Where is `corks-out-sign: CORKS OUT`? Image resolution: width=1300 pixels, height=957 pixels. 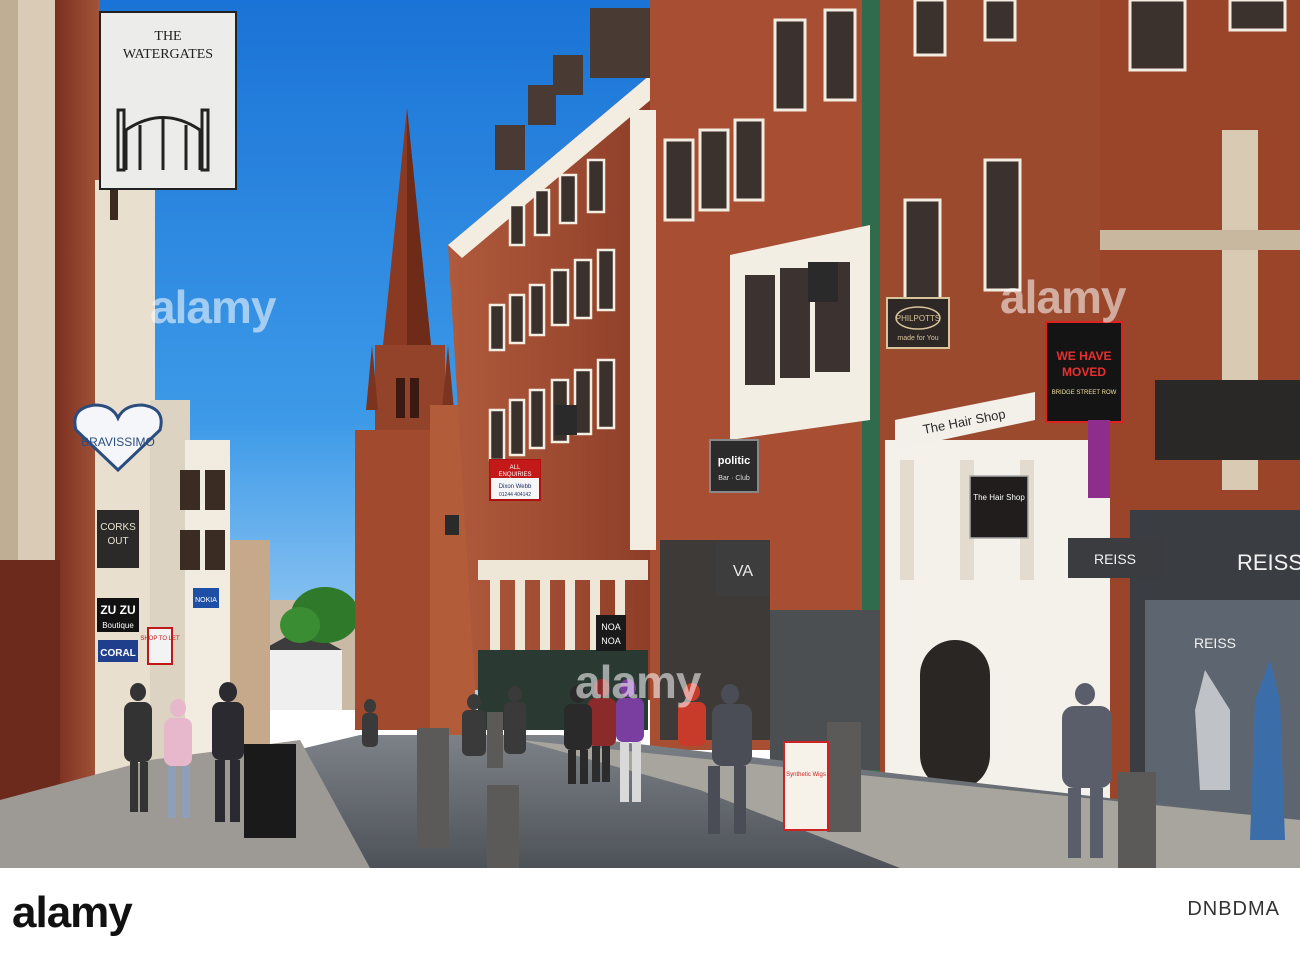
corks-out-sign: CORKS OUT is located at coordinates (118, 539).